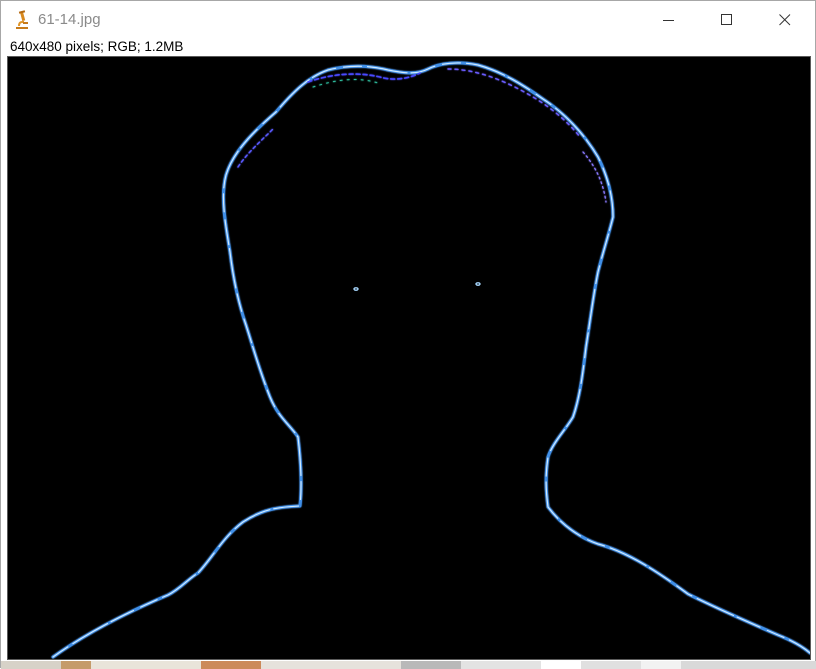  I want to click on title-bar: 61-14.jpg, so click(408, 20).